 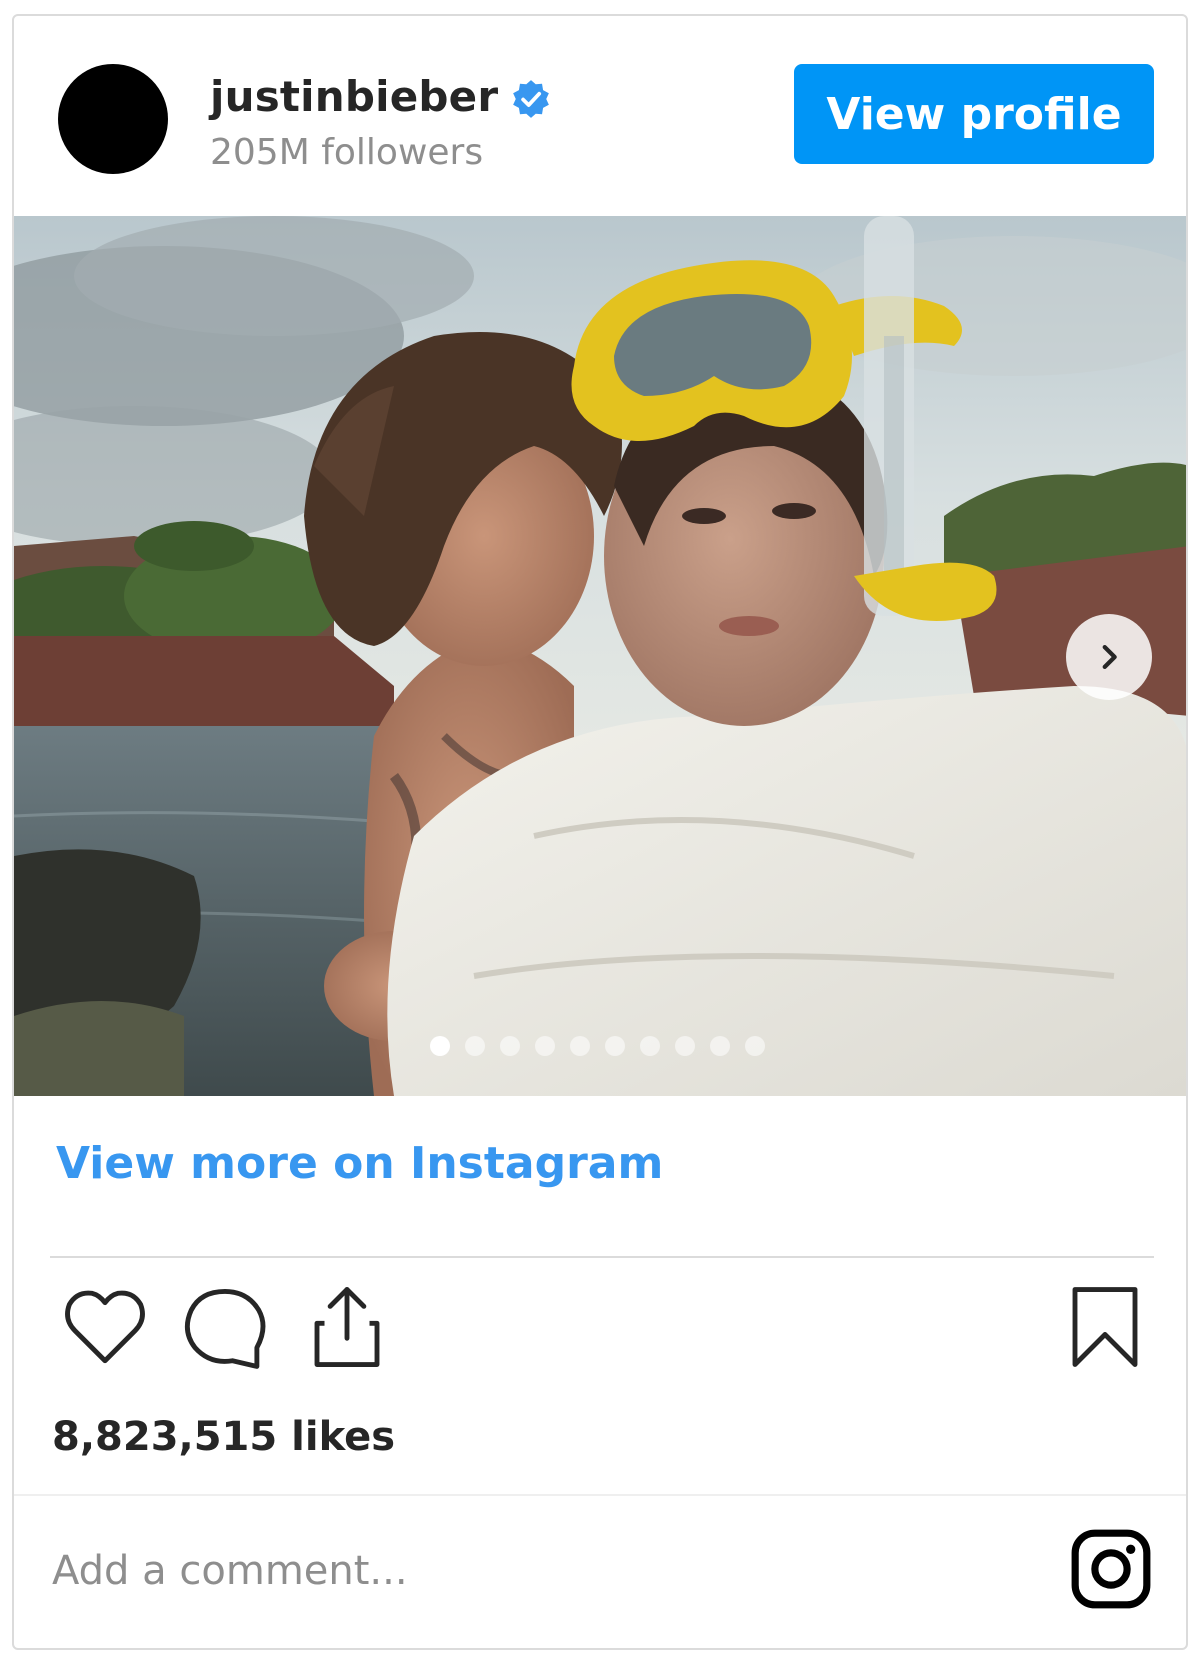 What do you see at coordinates (359, 1163) in the screenshot?
I see `view-more-link: View more on Instagram` at bounding box center [359, 1163].